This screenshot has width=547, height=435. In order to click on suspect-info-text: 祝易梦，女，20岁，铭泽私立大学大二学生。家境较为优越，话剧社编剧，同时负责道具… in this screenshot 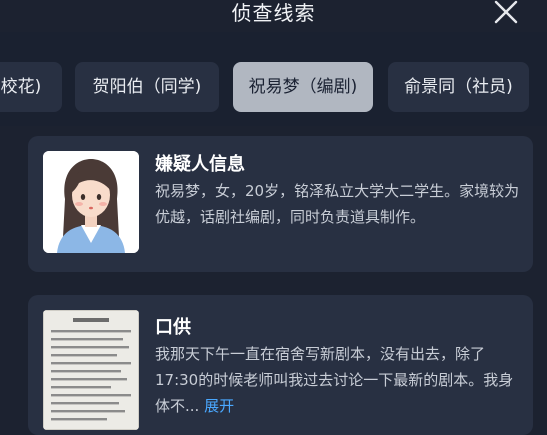, I will do `click(337, 204)`.